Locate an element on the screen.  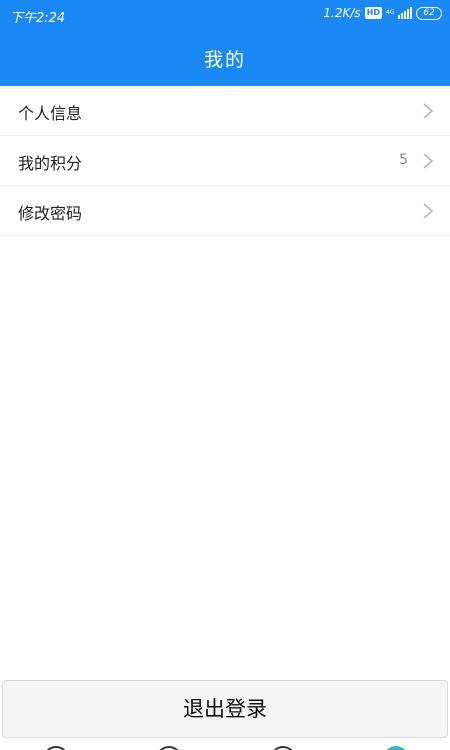
battery-icon: 62 is located at coordinates (429, 13).